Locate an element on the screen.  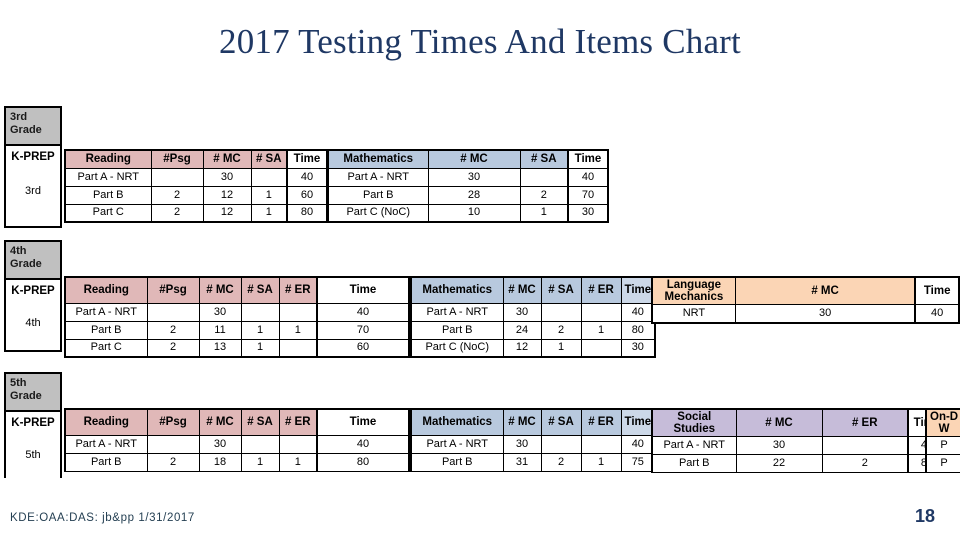
grade4-reading-sa-header: # SA is located at coordinates (260, 290).